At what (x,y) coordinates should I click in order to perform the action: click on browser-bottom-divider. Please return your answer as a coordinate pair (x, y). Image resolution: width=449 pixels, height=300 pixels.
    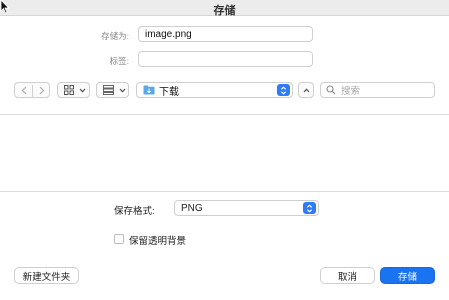
    Looking at the image, I should click on (224, 191).